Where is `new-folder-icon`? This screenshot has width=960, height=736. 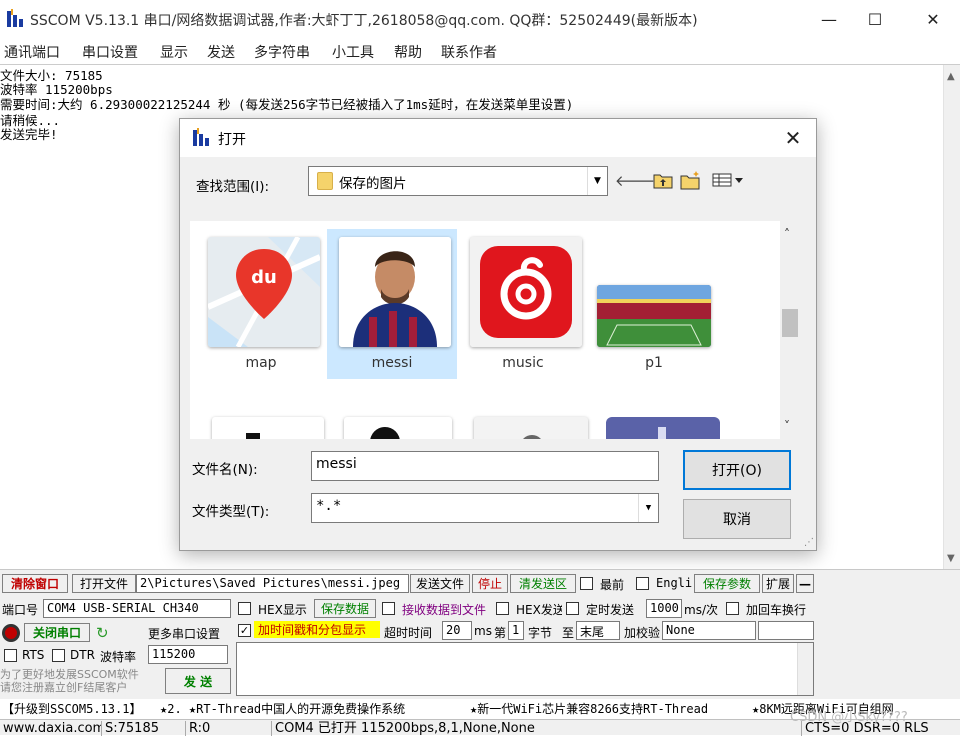
new-folder-icon is located at coordinates (691, 180).